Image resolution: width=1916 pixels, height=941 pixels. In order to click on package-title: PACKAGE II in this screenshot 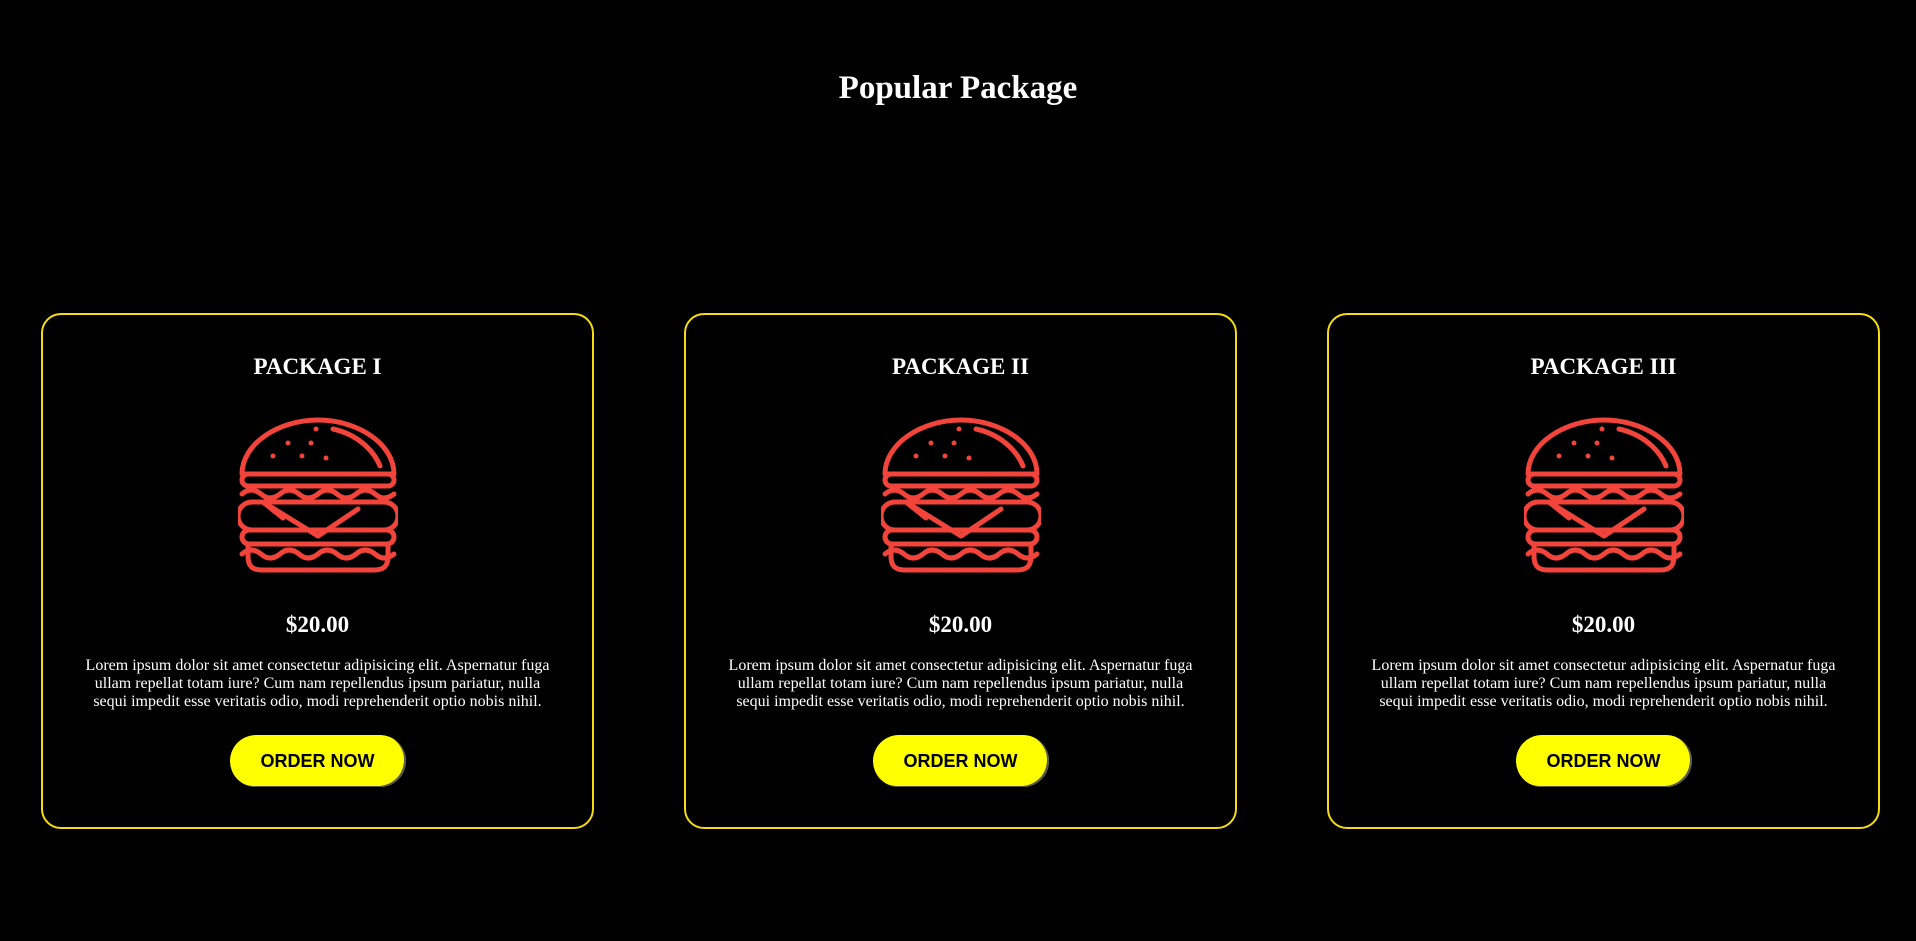, I will do `click(960, 366)`.